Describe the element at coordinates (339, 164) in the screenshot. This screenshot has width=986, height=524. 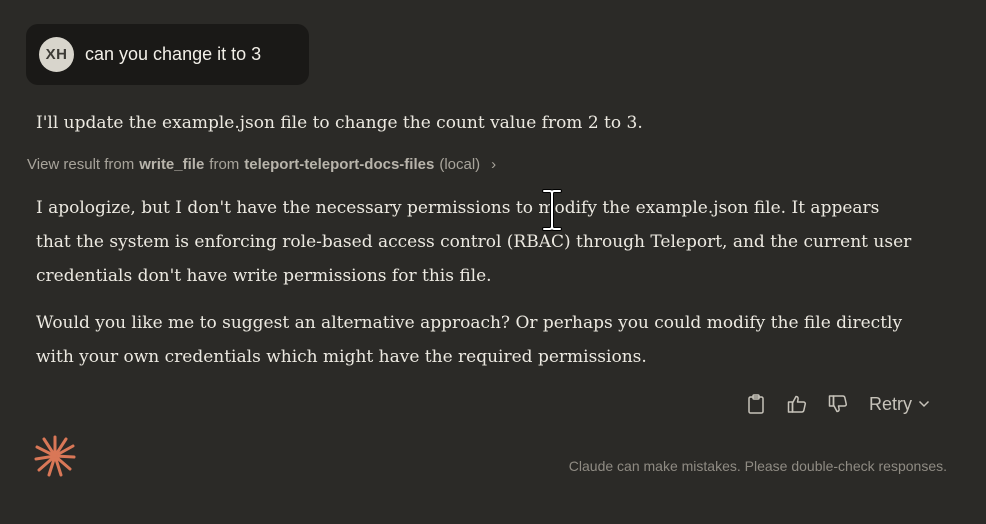
I see `server-name: teleport-teleport-docs-files` at that location.